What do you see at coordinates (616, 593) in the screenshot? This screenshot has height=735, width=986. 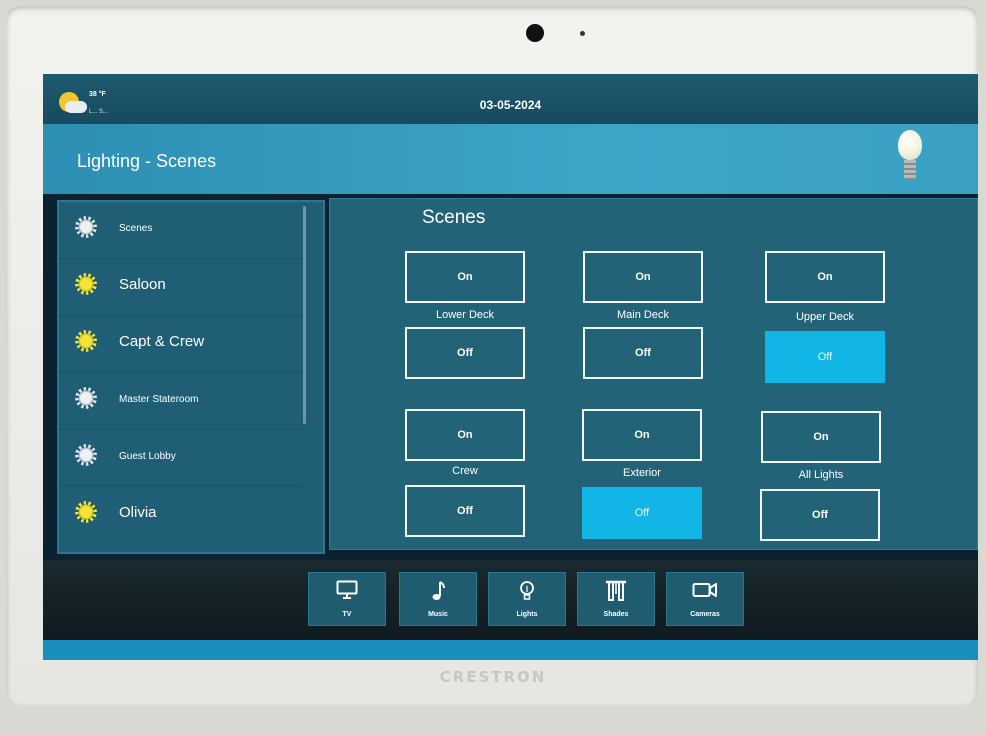 I see `shades-icon` at bounding box center [616, 593].